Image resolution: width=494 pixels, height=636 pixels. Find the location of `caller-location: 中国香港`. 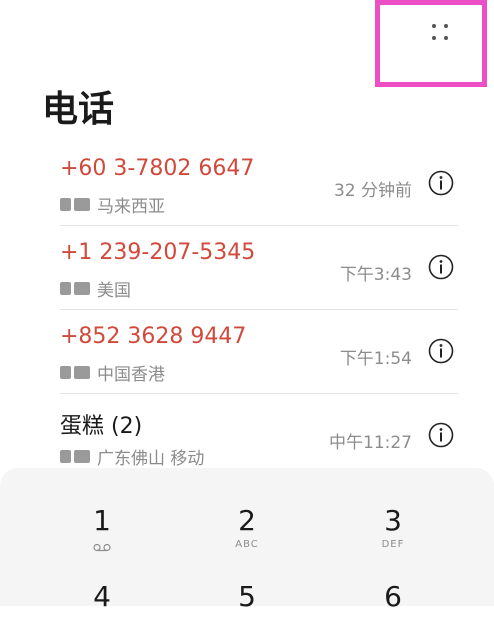

caller-location: 中国香港 is located at coordinates (131, 375).